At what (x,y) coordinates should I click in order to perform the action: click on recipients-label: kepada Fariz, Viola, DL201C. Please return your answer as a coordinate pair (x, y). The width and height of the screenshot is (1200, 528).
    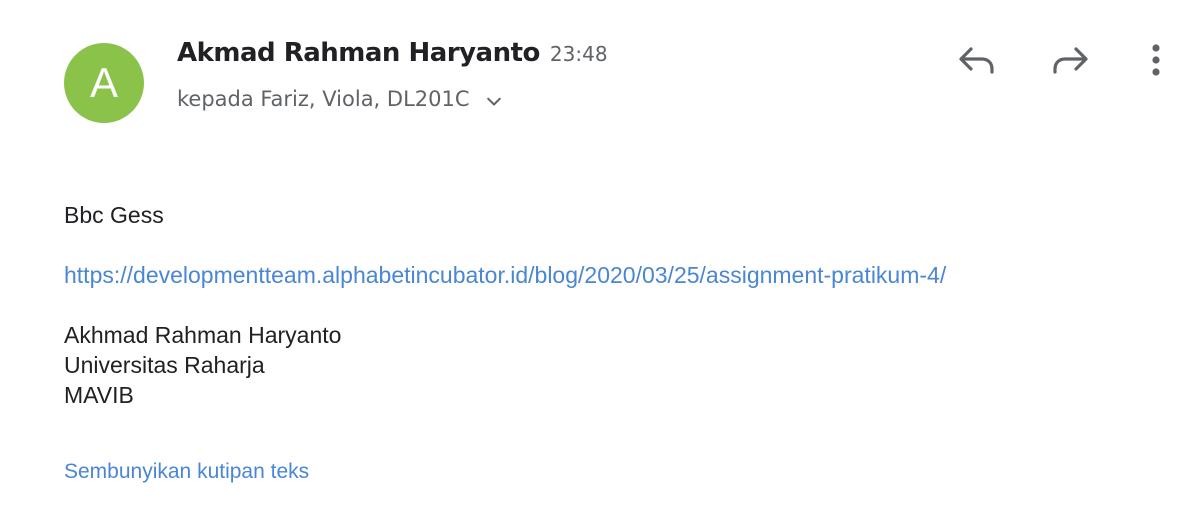
    Looking at the image, I should click on (323, 99).